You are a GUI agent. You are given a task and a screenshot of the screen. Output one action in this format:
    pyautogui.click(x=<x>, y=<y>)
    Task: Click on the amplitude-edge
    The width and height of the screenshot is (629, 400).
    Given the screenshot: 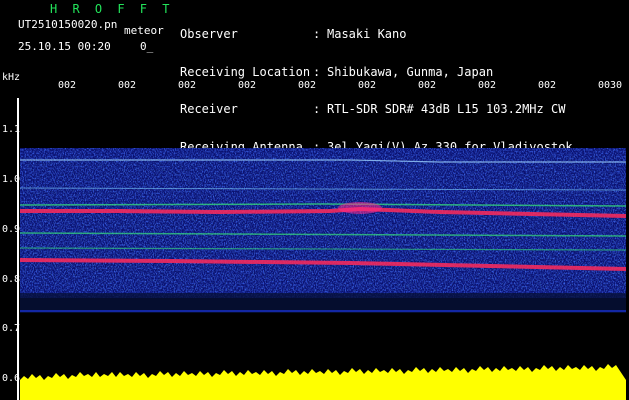 What is the action you would take?
    pyautogui.click(x=323, y=372)
    